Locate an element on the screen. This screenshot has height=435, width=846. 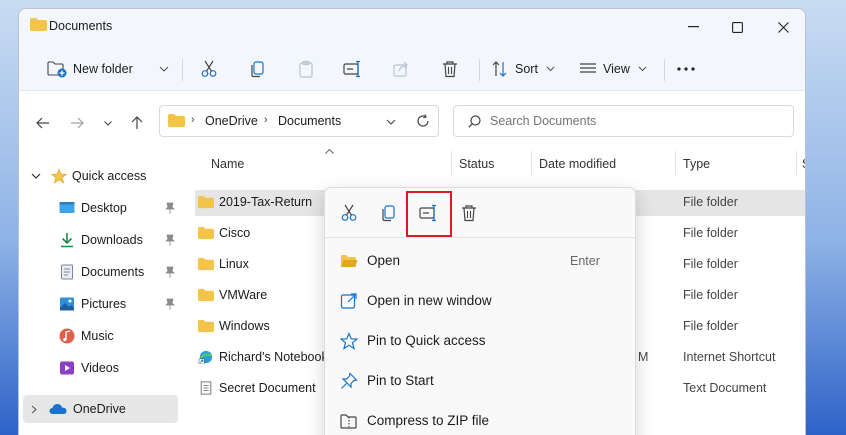
share-button is located at coordinates (401, 69).